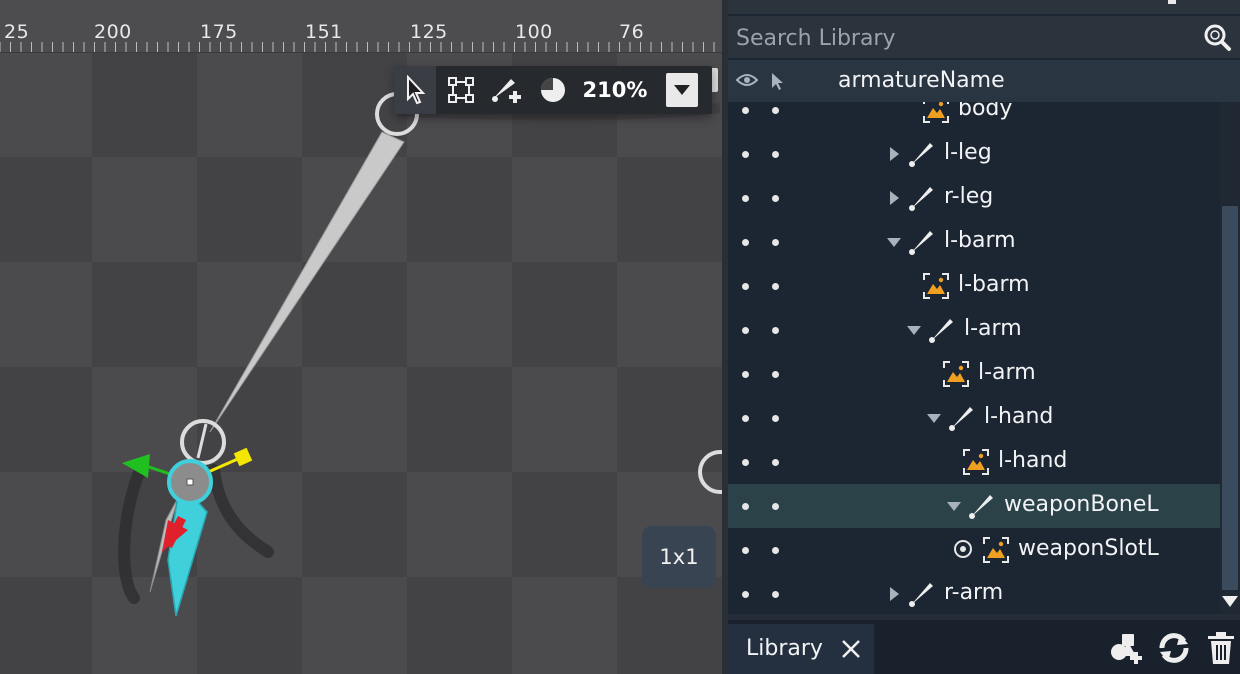 The height and width of the screenshot is (674, 1240). I want to click on tree-row-bone: l-hand, so click(974, 418).